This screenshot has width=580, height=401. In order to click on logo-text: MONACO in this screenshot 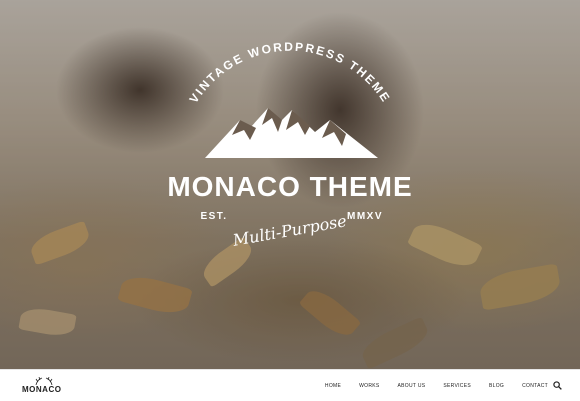, I will do `click(42, 389)`.